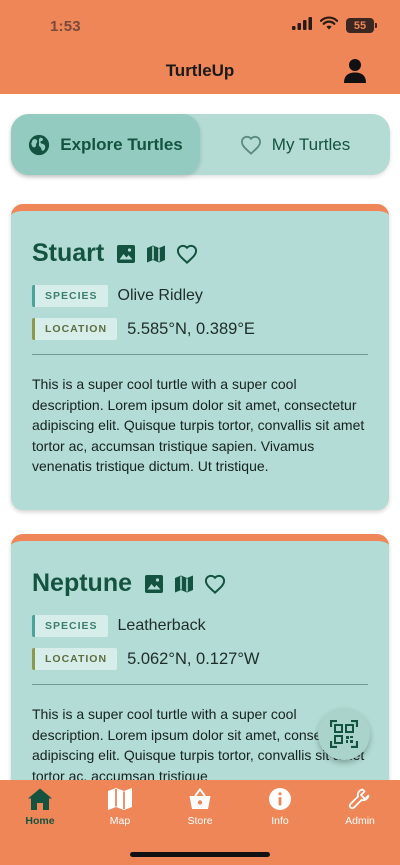 The height and width of the screenshot is (865, 400). I want to click on species-row: SPECIES Leatherback, so click(119, 626).